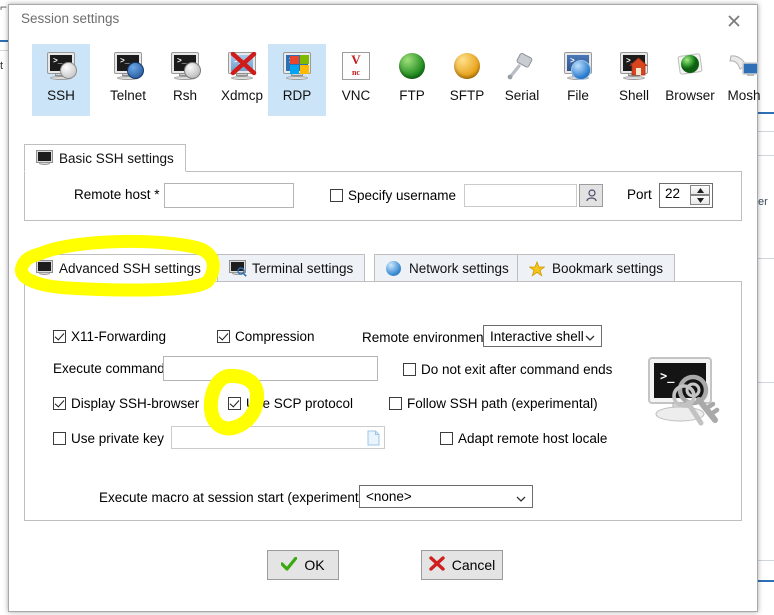 The image size is (774, 615). I want to click on private-key-input, so click(278, 437).